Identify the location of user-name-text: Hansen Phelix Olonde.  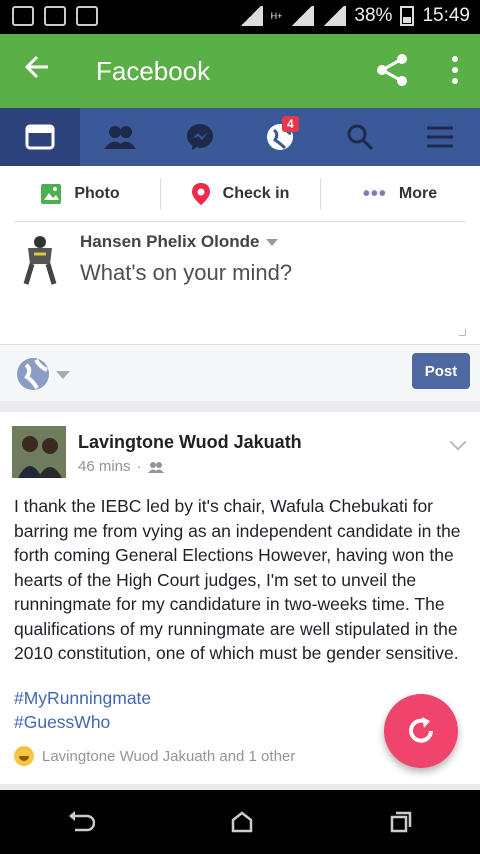
(170, 241).